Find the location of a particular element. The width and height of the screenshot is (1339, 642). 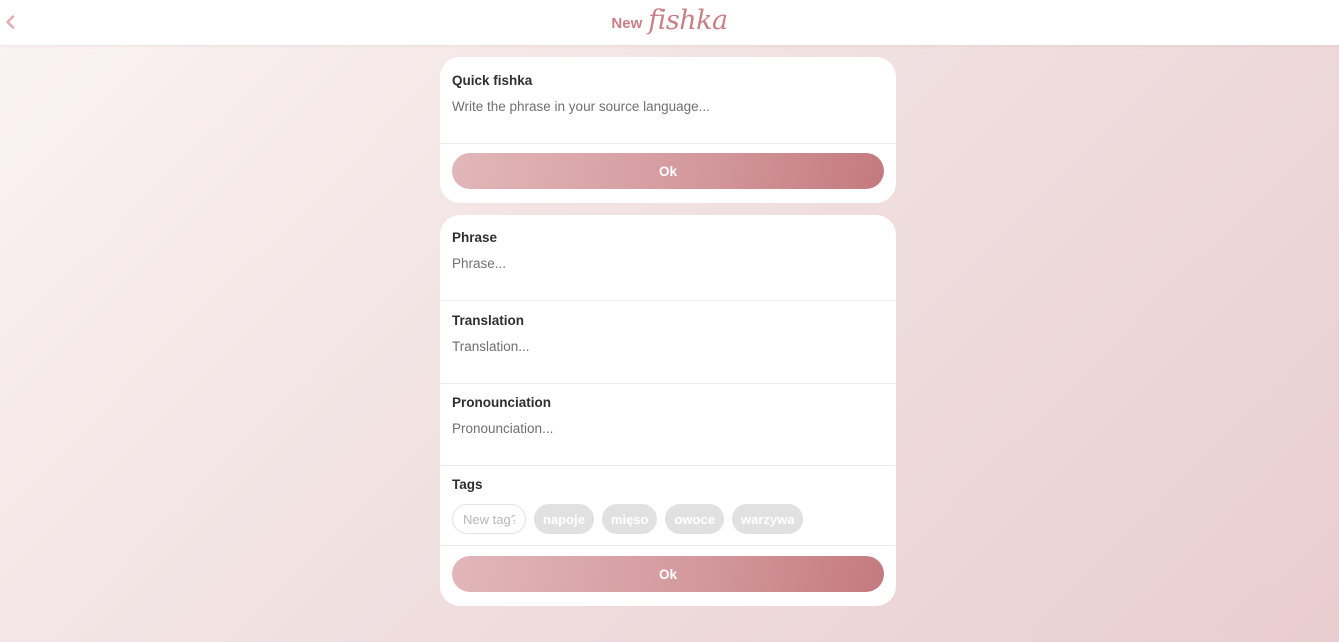

title-prefix: New is located at coordinates (627, 23).